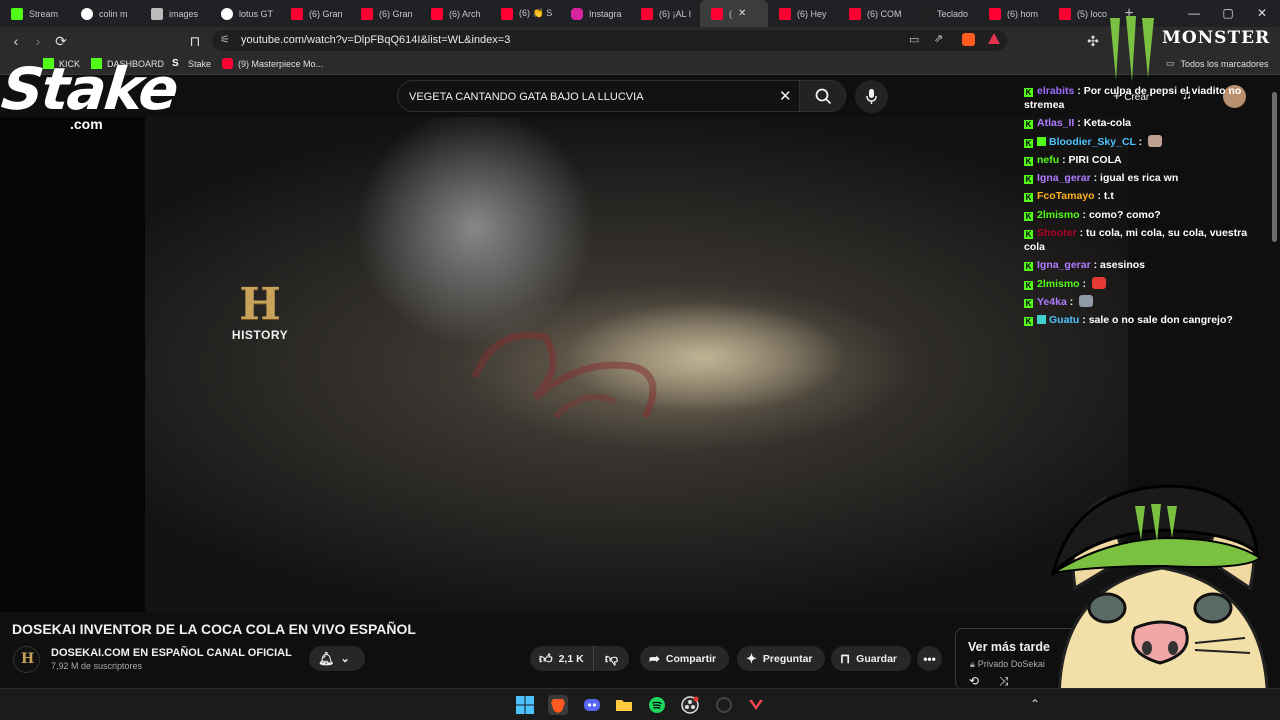 This screenshot has height=720, width=1280. What do you see at coordinates (16, 41) in the screenshot?
I see `back-icon: ‹` at bounding box center [16, 41].